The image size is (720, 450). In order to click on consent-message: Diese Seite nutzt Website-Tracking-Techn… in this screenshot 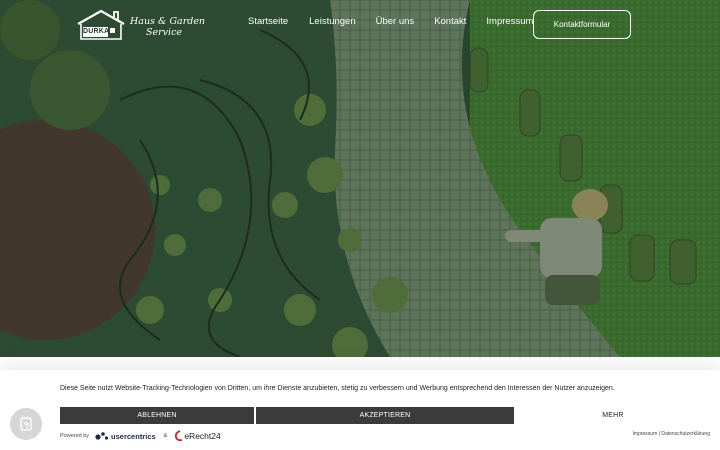, I will do `click(337, 388)`.